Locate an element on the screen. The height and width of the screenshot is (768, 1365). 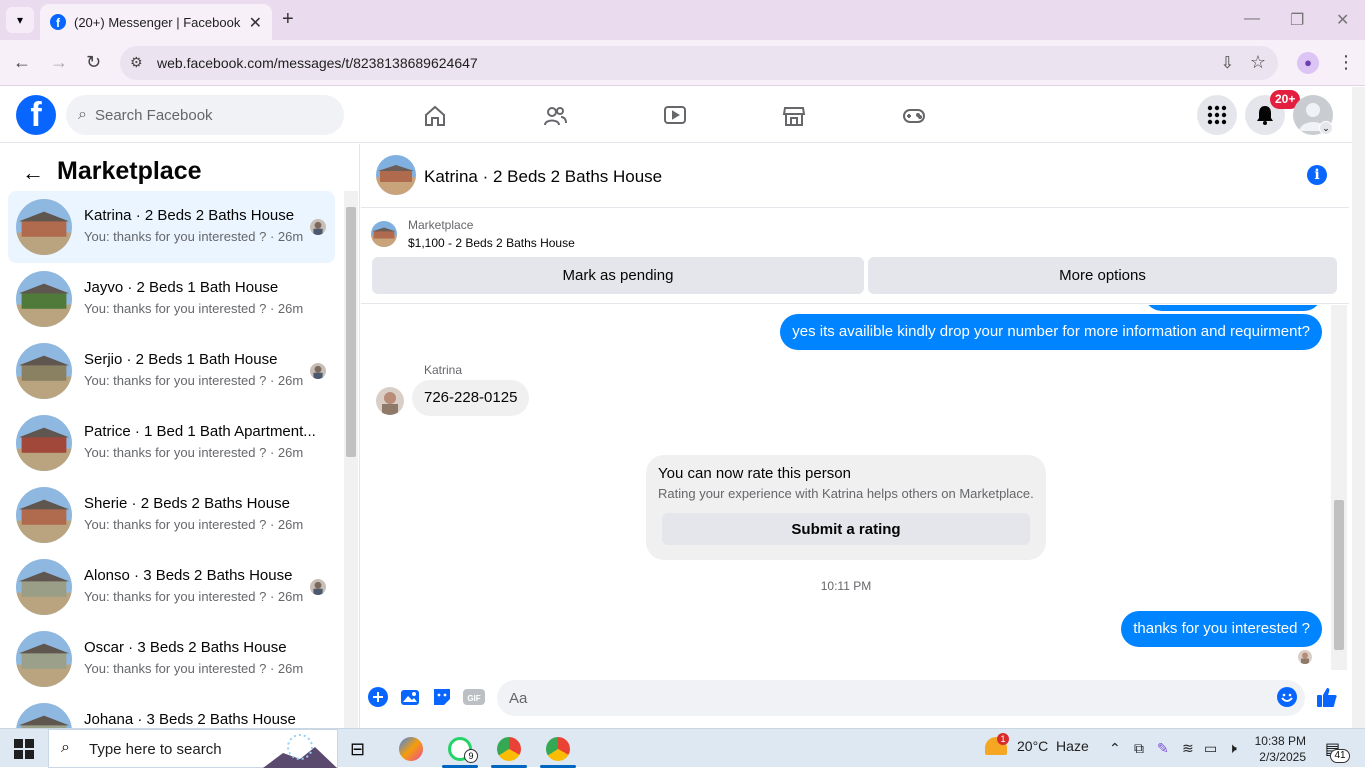
mark-as-pending-button: Mark as pending is located at coordinates (618, 275).